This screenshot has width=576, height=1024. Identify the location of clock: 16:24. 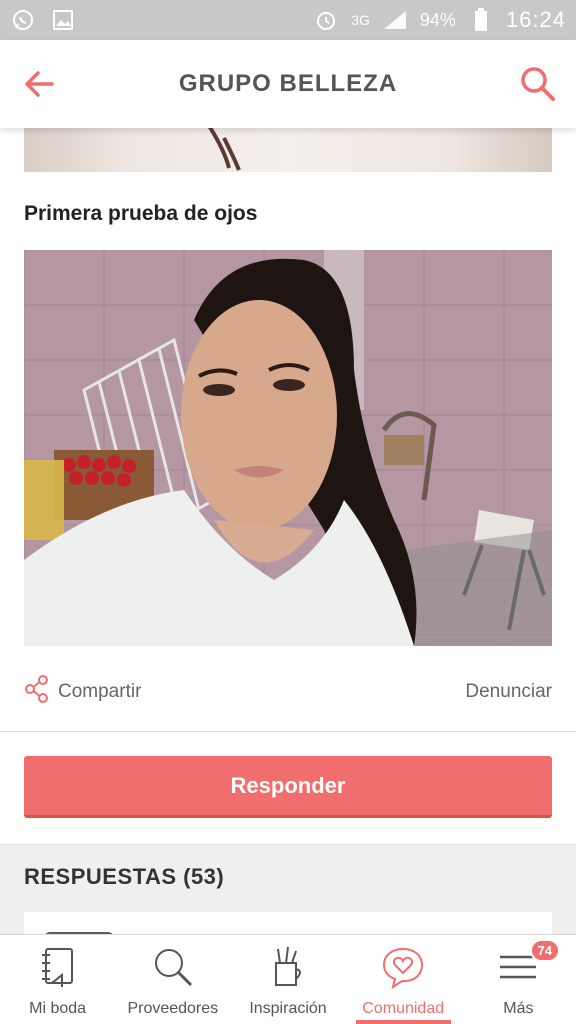
(535, 19).